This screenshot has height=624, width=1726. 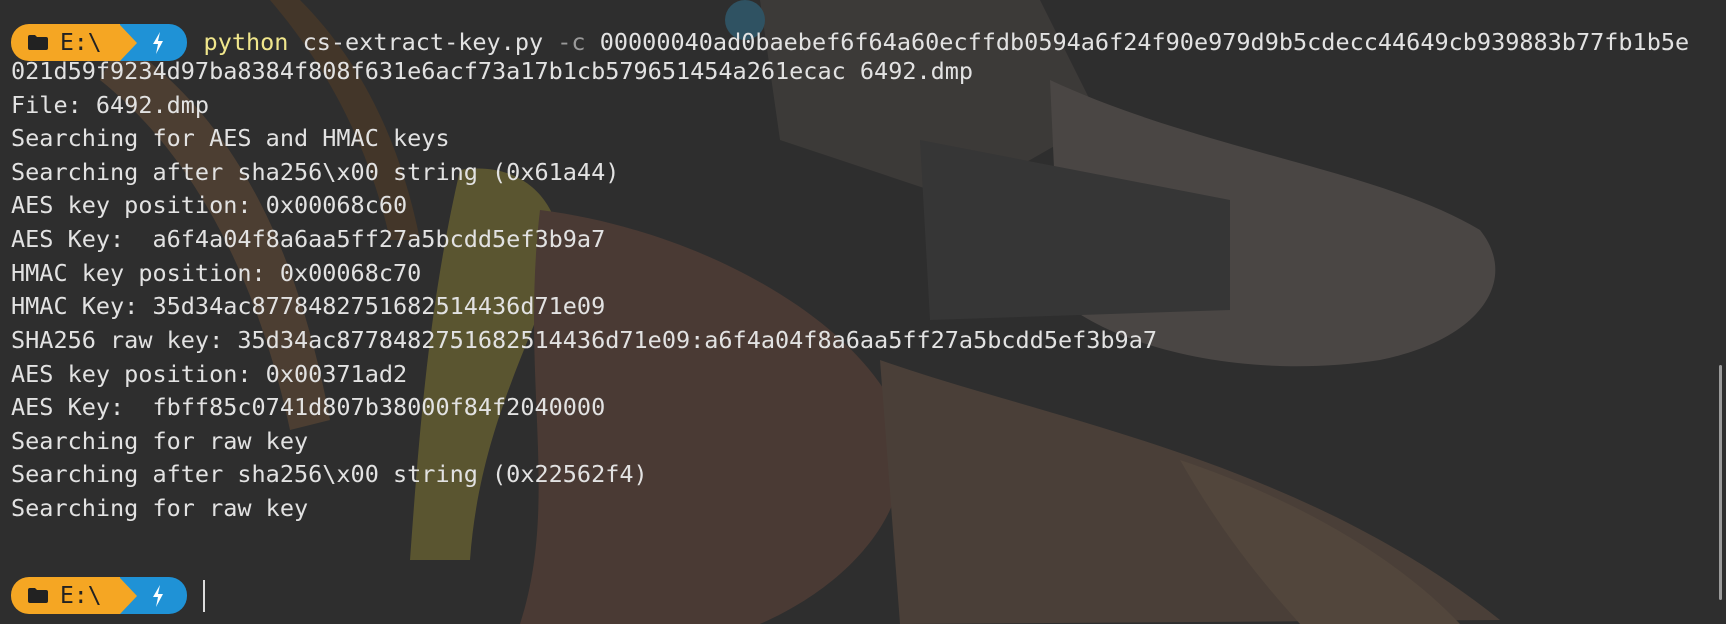 What do you see at coordinates (230, 138) in the screenshot?
I see `output-line: Searching for AES and HMAC keys` at bounding box center [230, 138].